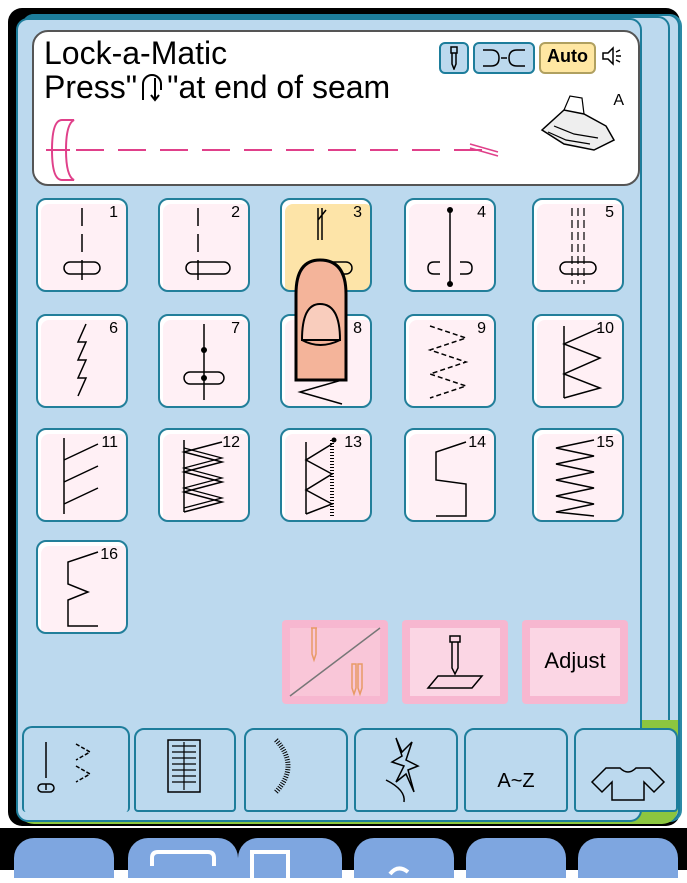 The height and width of the screenshot is (883, 687). I want to click on stitch-button-12: 12, so click(204, 475).